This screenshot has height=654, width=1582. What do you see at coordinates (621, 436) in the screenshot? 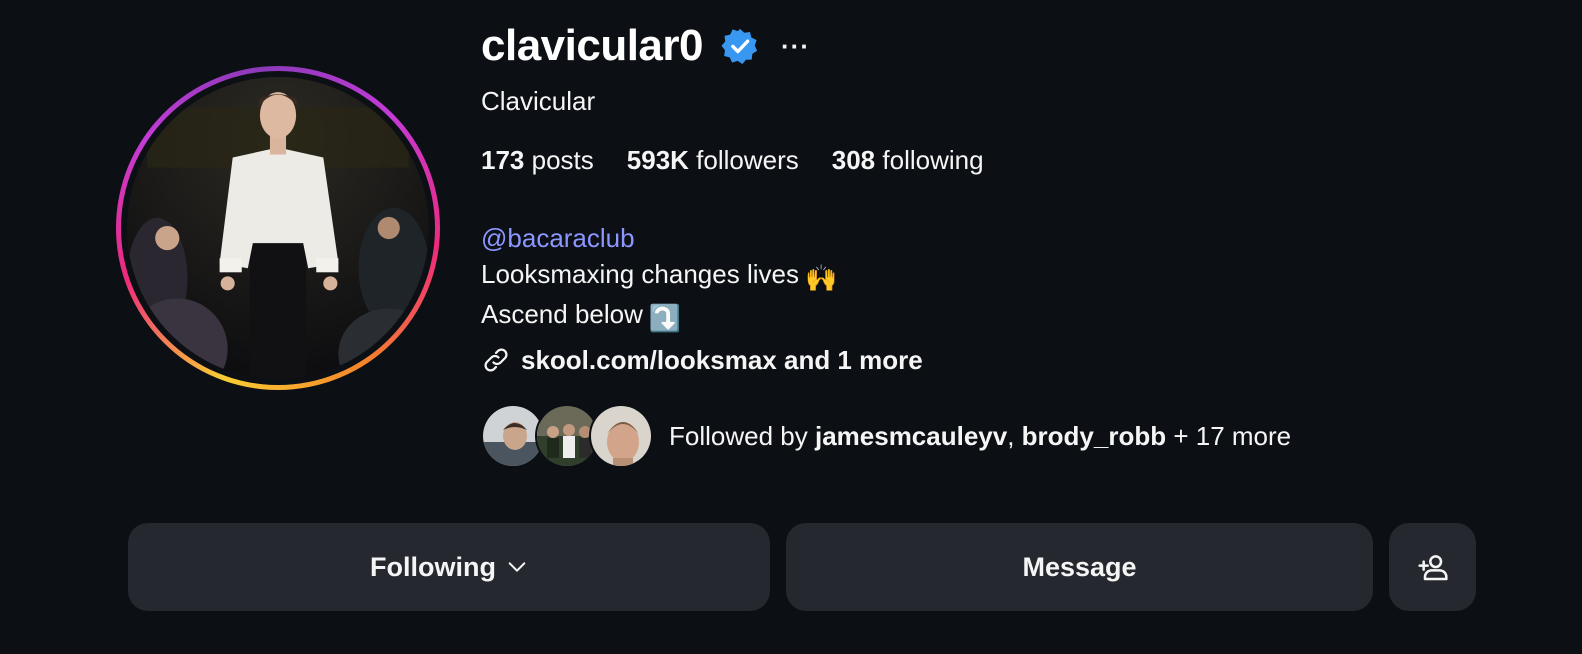
I see `mutual-avatar` at bounding box center [621, 436].